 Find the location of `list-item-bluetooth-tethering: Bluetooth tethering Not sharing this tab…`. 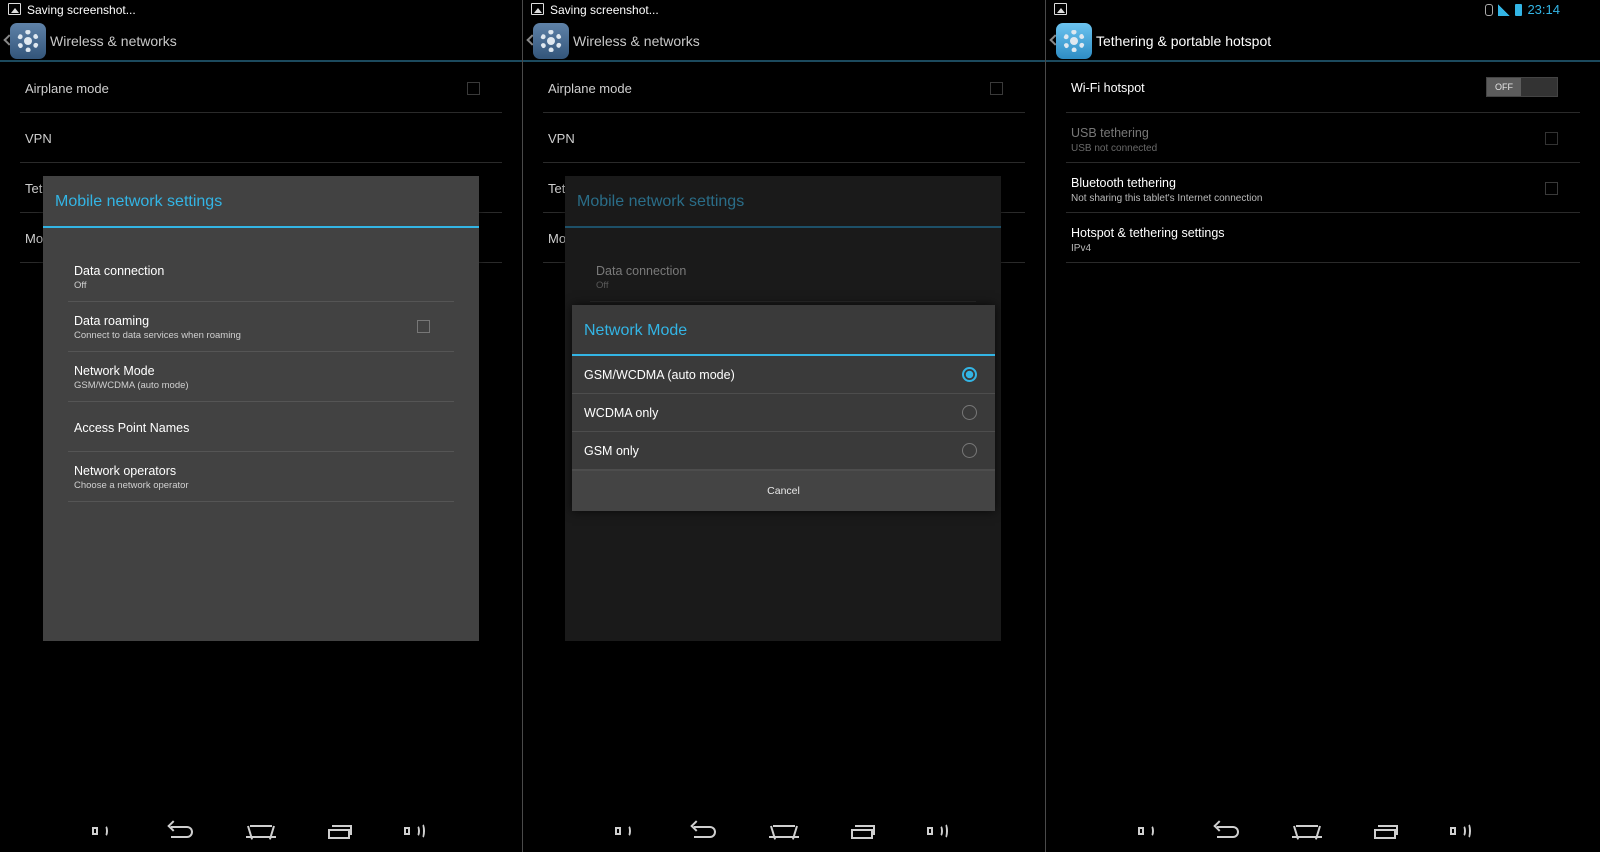

list-item-bluetooth-tethering: Bluetooth tethering Not sharing this tab… is located at coordinates (1323, 188).